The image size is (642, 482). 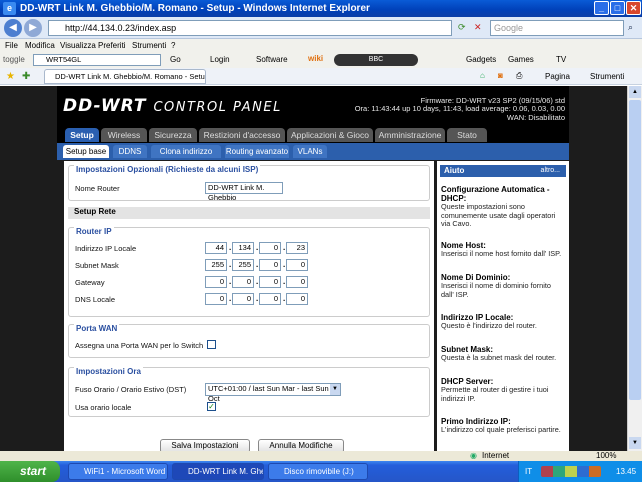 What do you see at coordinates (78, 45) in the screenshot?
I see `menu-visualizza: Visualizza` at bounding box center [78, 45].